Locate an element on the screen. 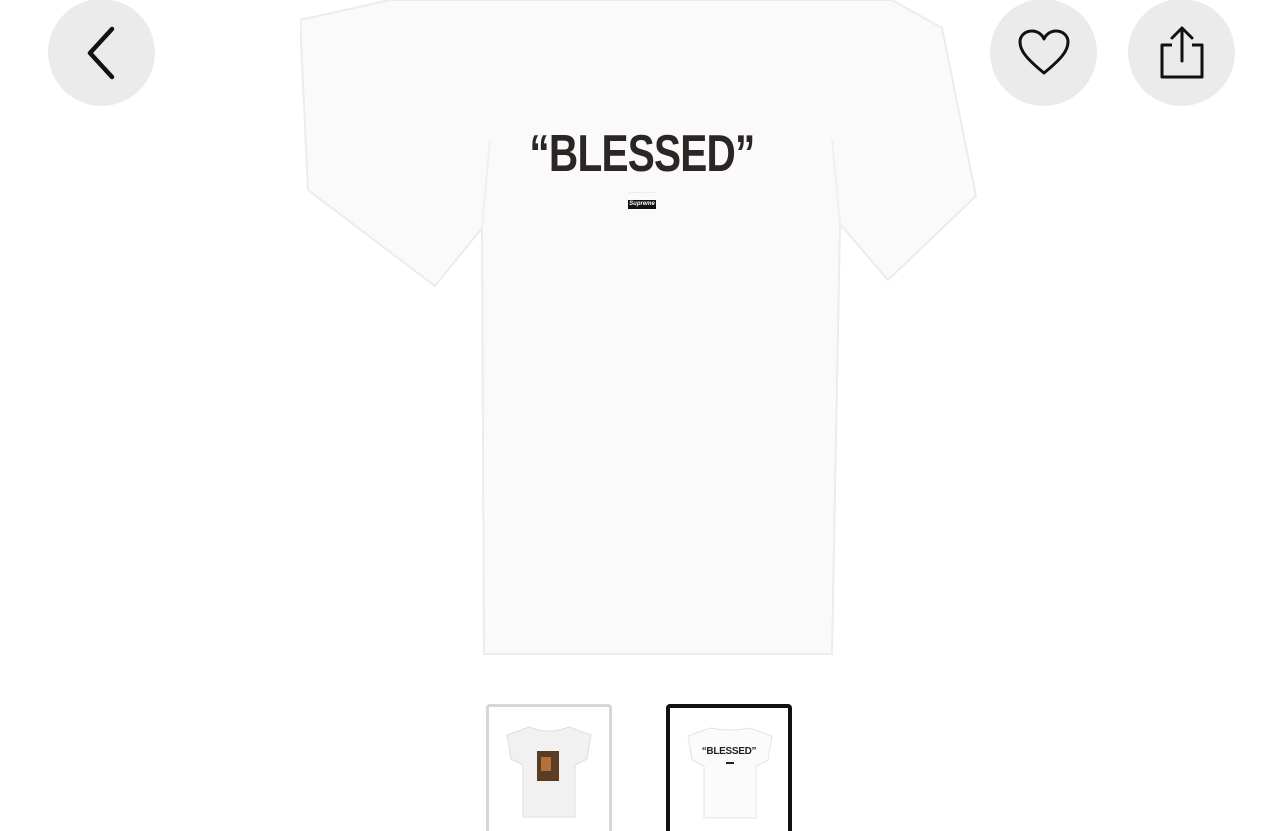  favorite-button is located at coordinates (1043, 53).